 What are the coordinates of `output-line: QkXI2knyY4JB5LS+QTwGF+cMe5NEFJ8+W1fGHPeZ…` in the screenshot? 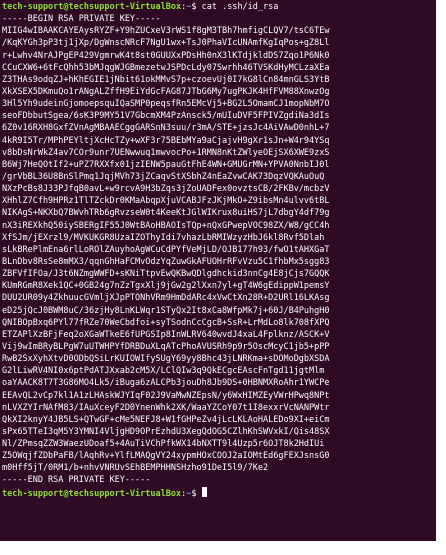 It's located at (166, 419).